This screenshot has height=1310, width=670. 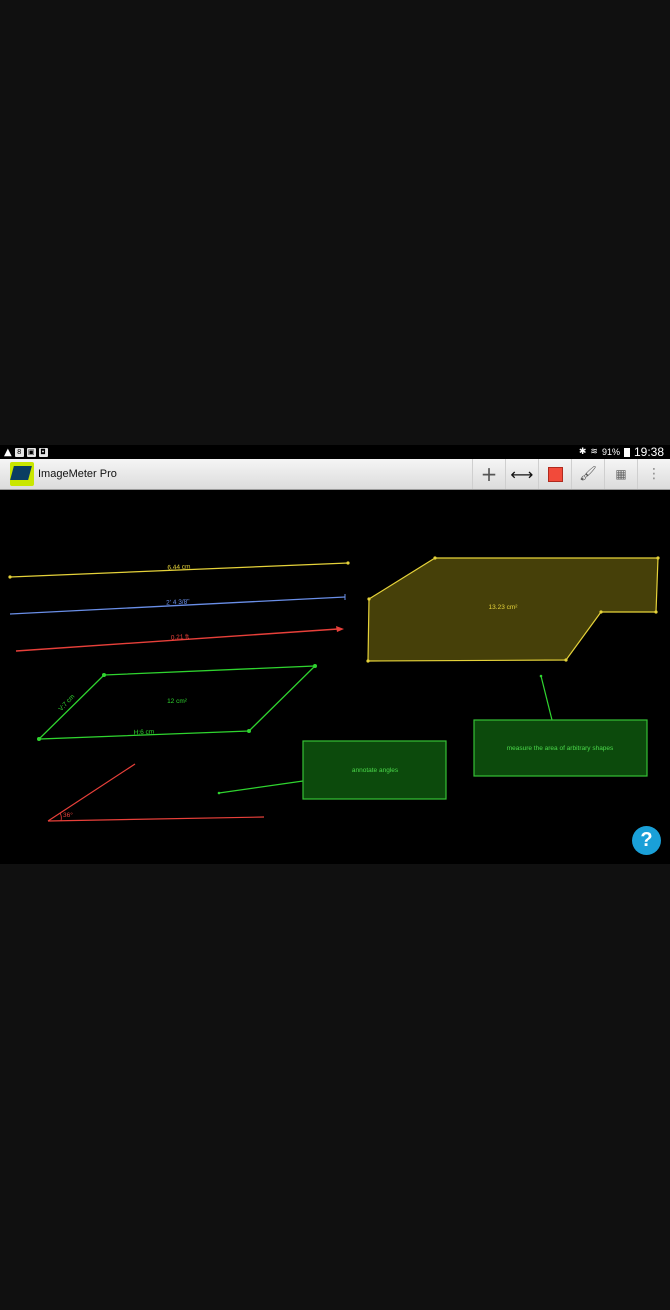 I want to click on color-button, so click(x=554, y=474).